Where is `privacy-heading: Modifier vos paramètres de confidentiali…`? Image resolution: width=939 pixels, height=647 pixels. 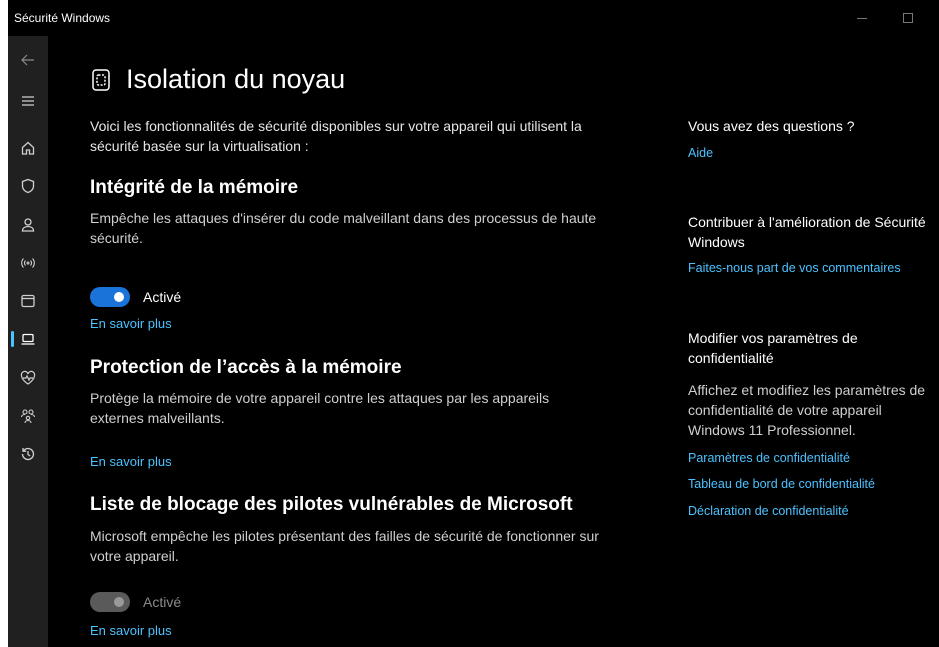 privacy-heading: Modifier vos paramètres de confidentiali… is located at coordinates (773, 348).